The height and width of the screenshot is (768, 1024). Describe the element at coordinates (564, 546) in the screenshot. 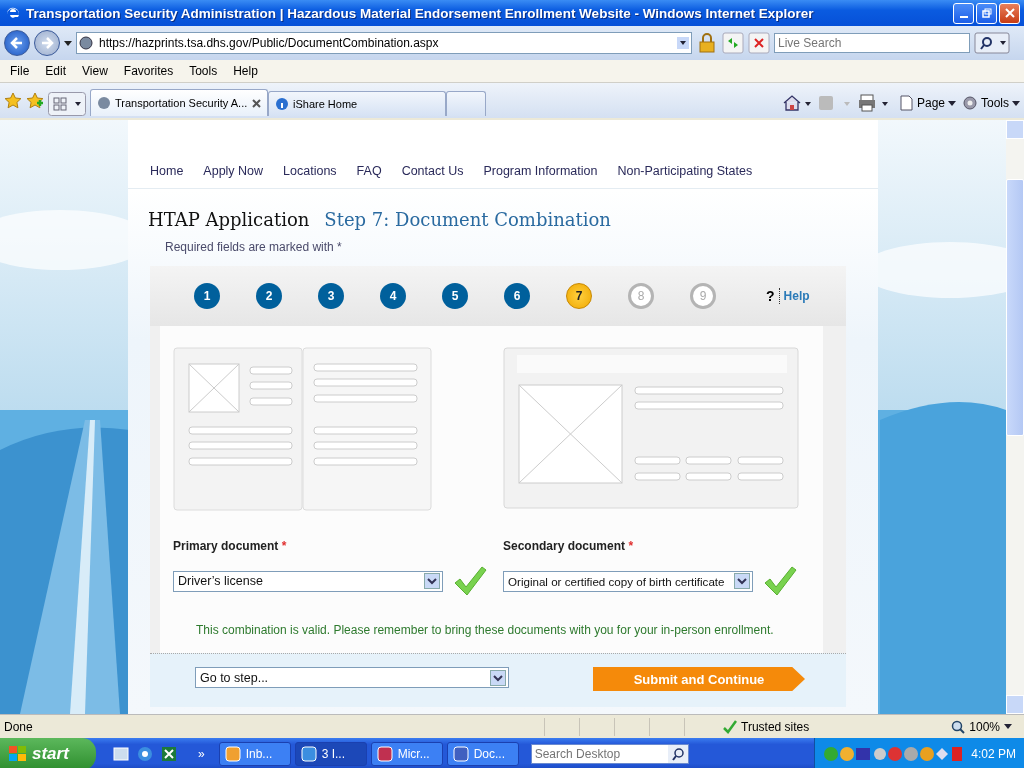

I see `field-label: Secondary document` at that location.